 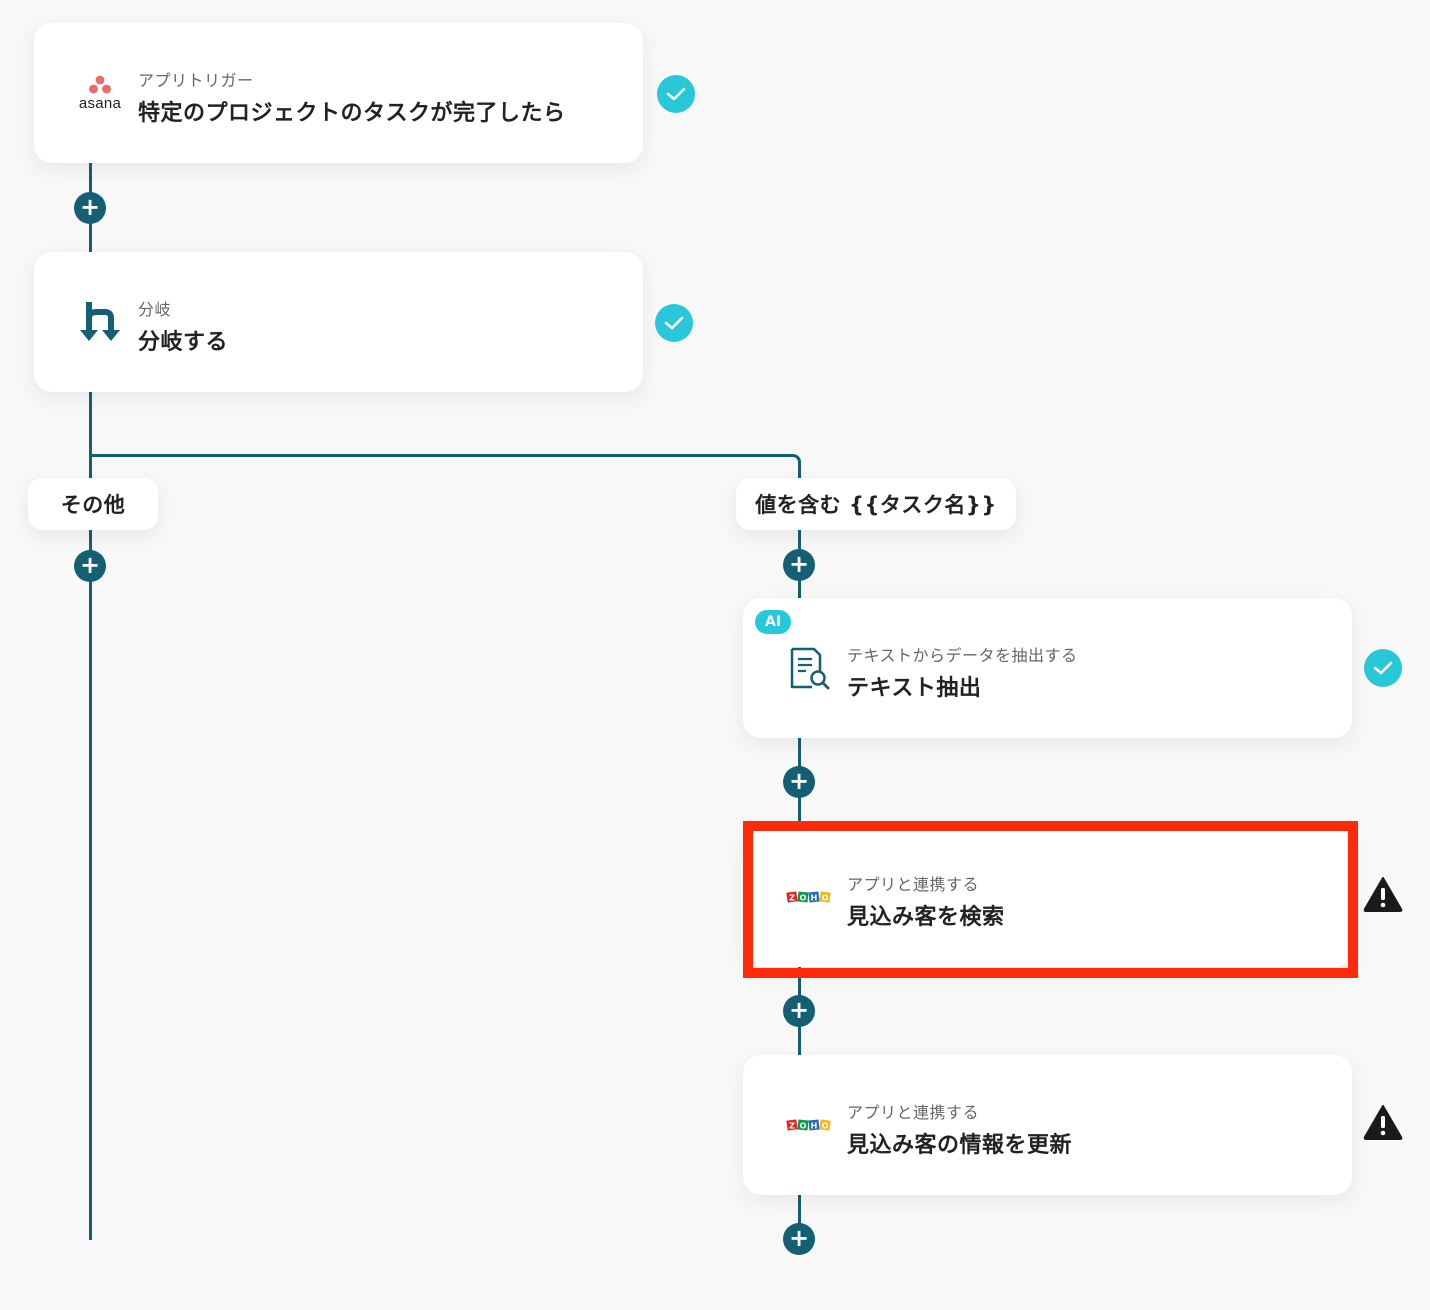 What do you see at coordinates (809, 668) in the screenshot?
I see `document-search-icon` at bounding box center [809, 668].